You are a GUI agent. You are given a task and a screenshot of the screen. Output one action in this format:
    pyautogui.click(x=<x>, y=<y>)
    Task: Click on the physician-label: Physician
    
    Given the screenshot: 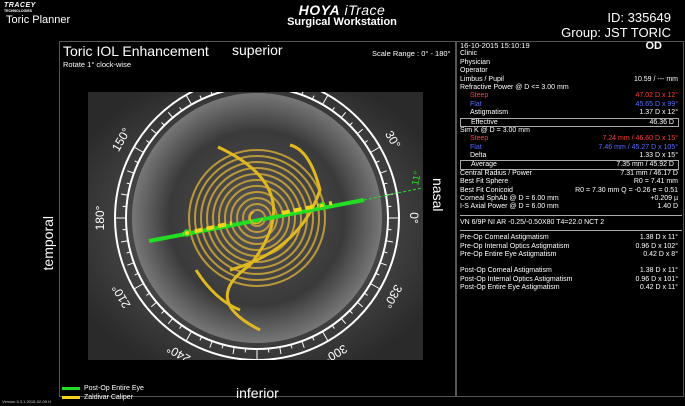 What is the action you would take?
    pyautogui.click(x=475, y=62)
    